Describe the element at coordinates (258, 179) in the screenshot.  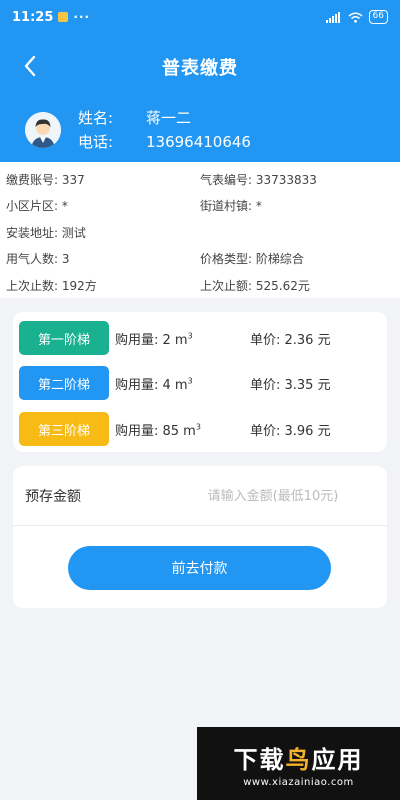
I see `info-meter-number: 气表编号: 33733833` at that location.